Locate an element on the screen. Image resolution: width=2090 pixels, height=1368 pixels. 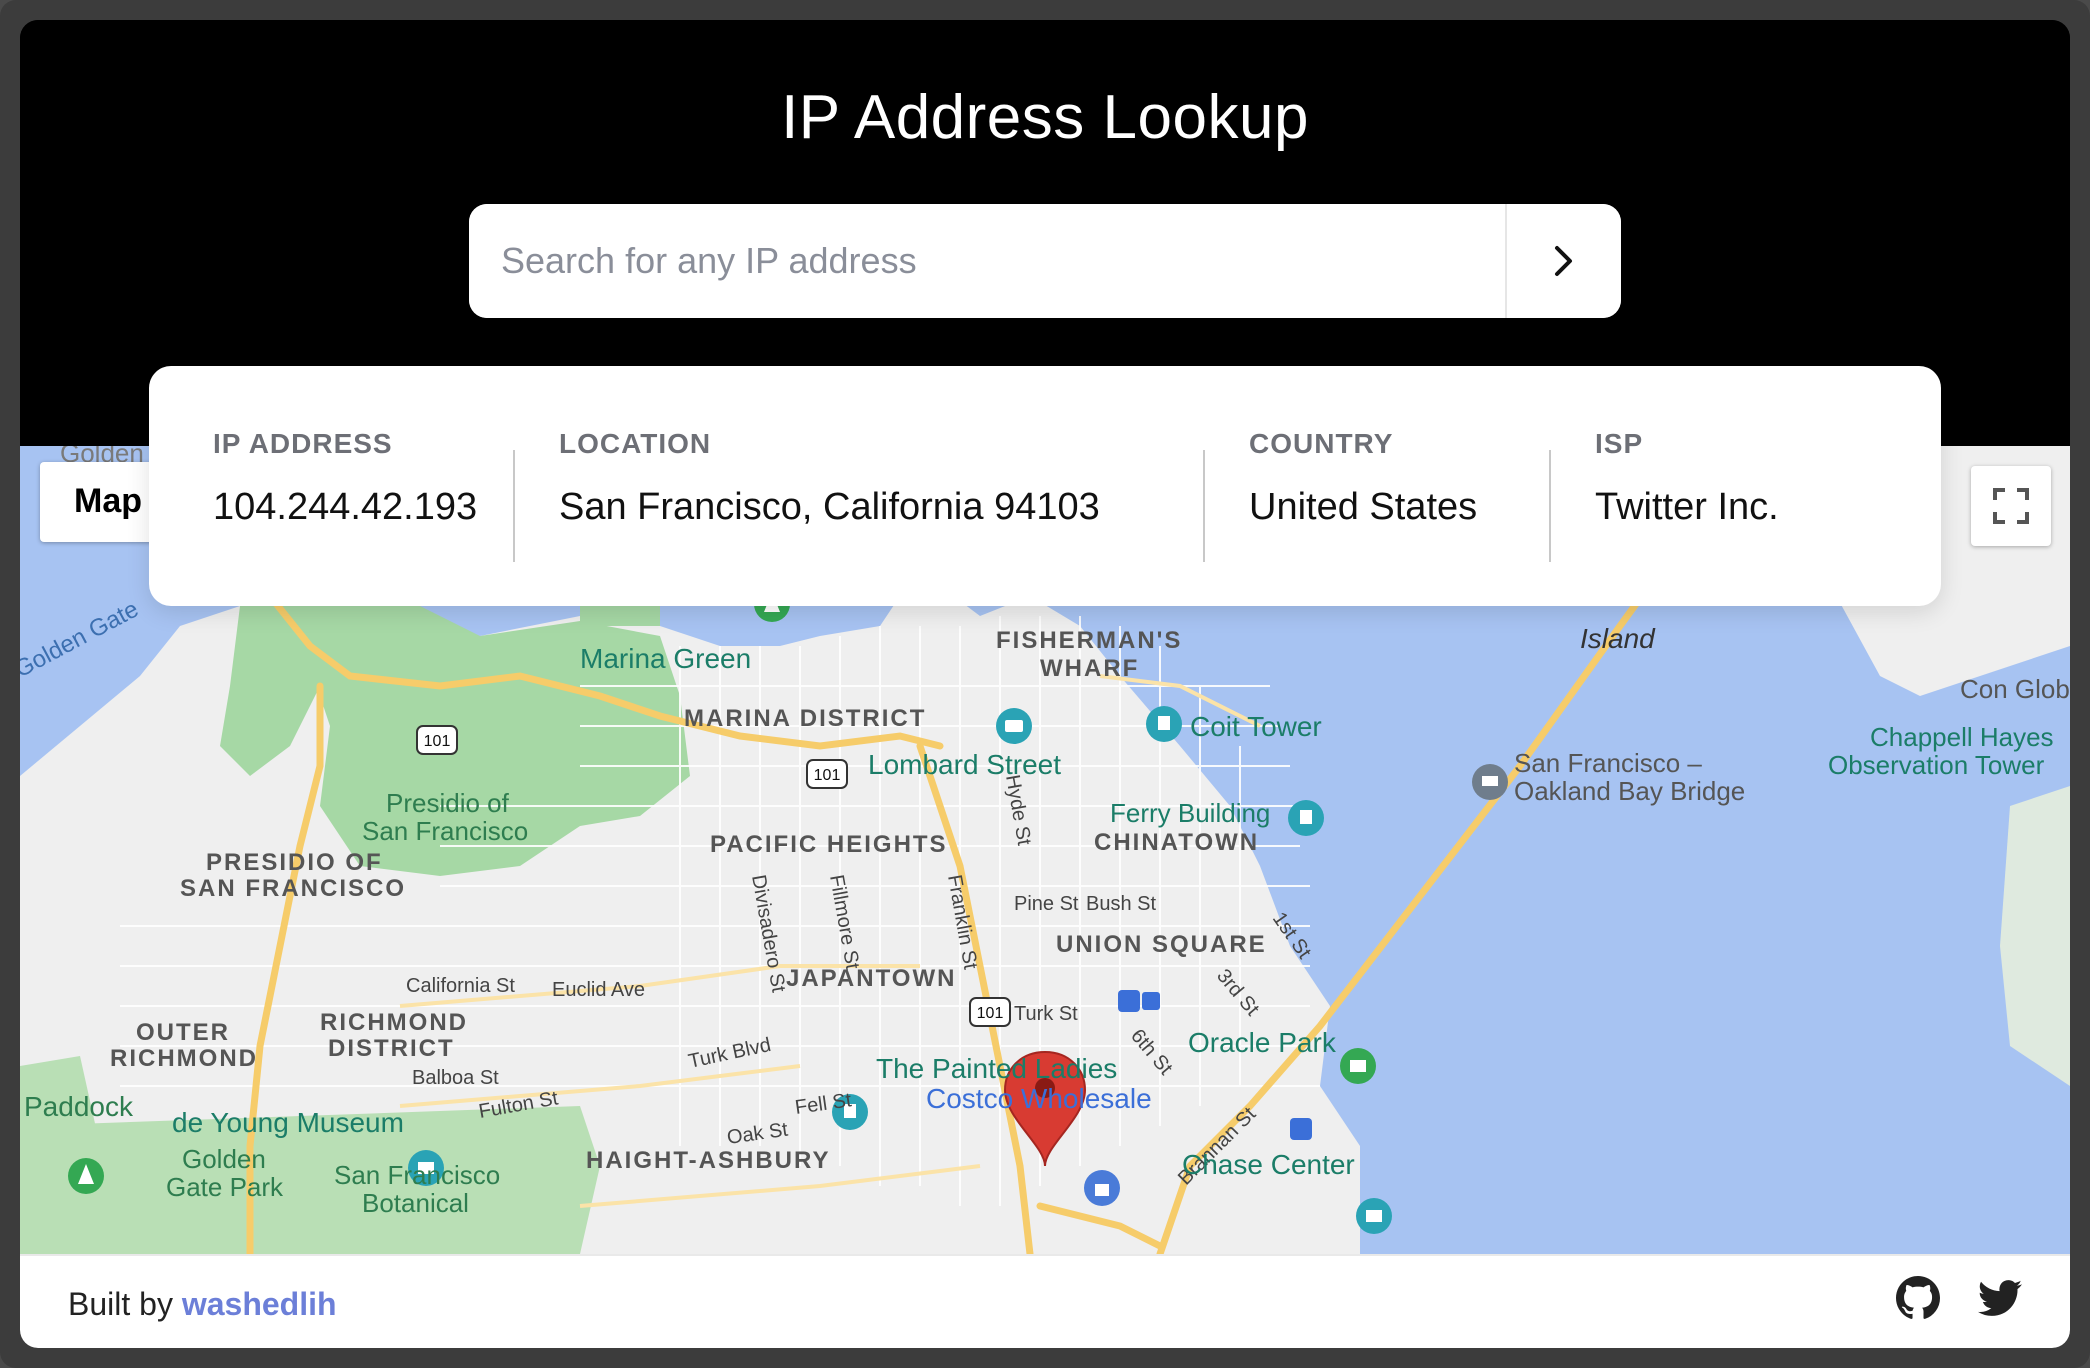
map-label: Gate Park is located at coordinates (225, 1187).